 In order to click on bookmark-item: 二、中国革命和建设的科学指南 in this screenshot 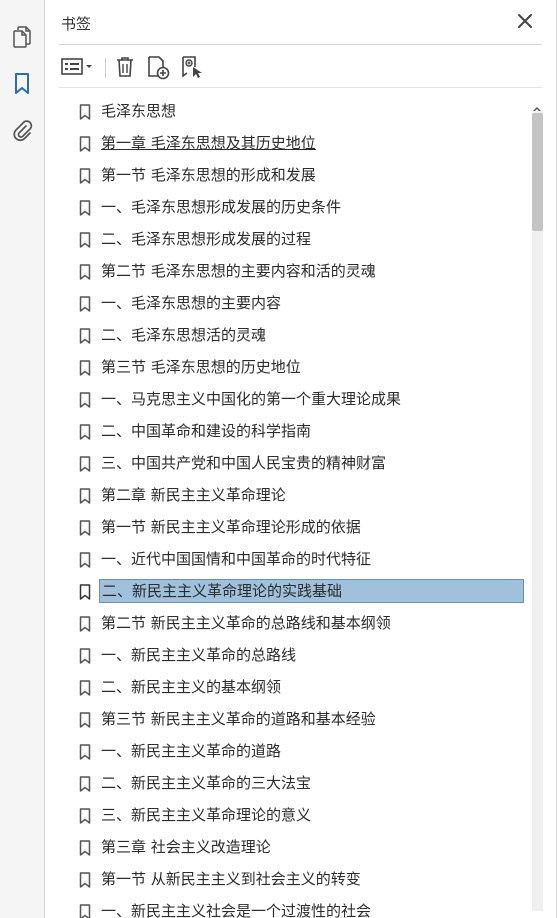, I will do `click(294, 432)`.